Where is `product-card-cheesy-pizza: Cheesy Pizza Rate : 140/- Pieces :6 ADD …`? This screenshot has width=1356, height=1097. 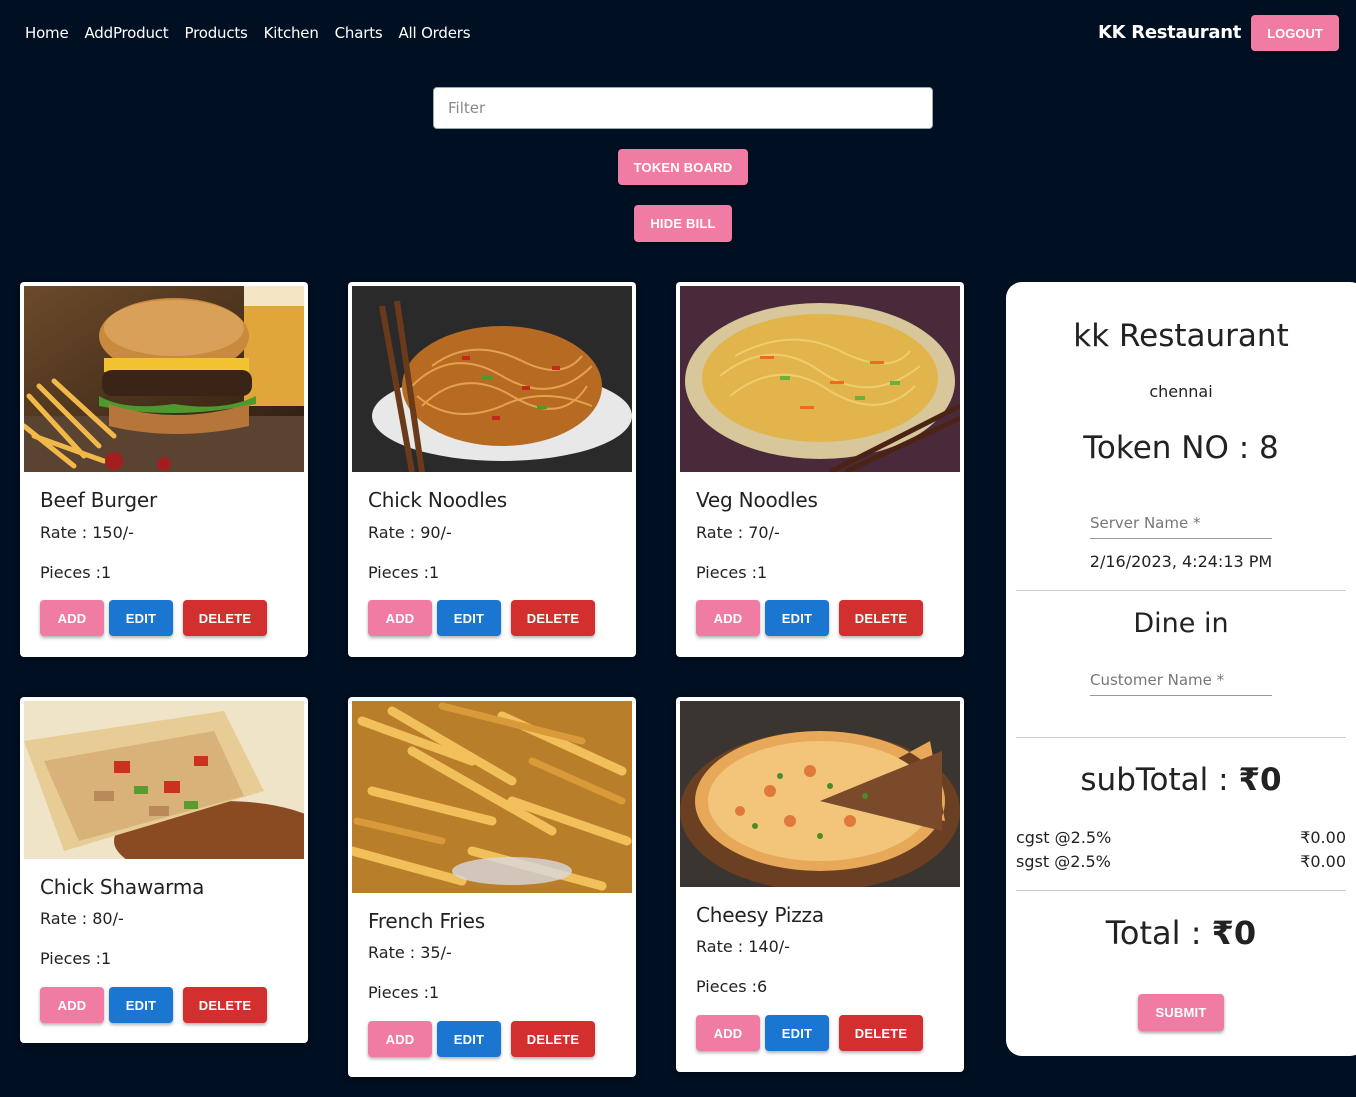
product-card-cheesy-pizza: Cheesy Pizza Rate : 140/- Pieces :6 ADD … is located at coordinates (820, 884).